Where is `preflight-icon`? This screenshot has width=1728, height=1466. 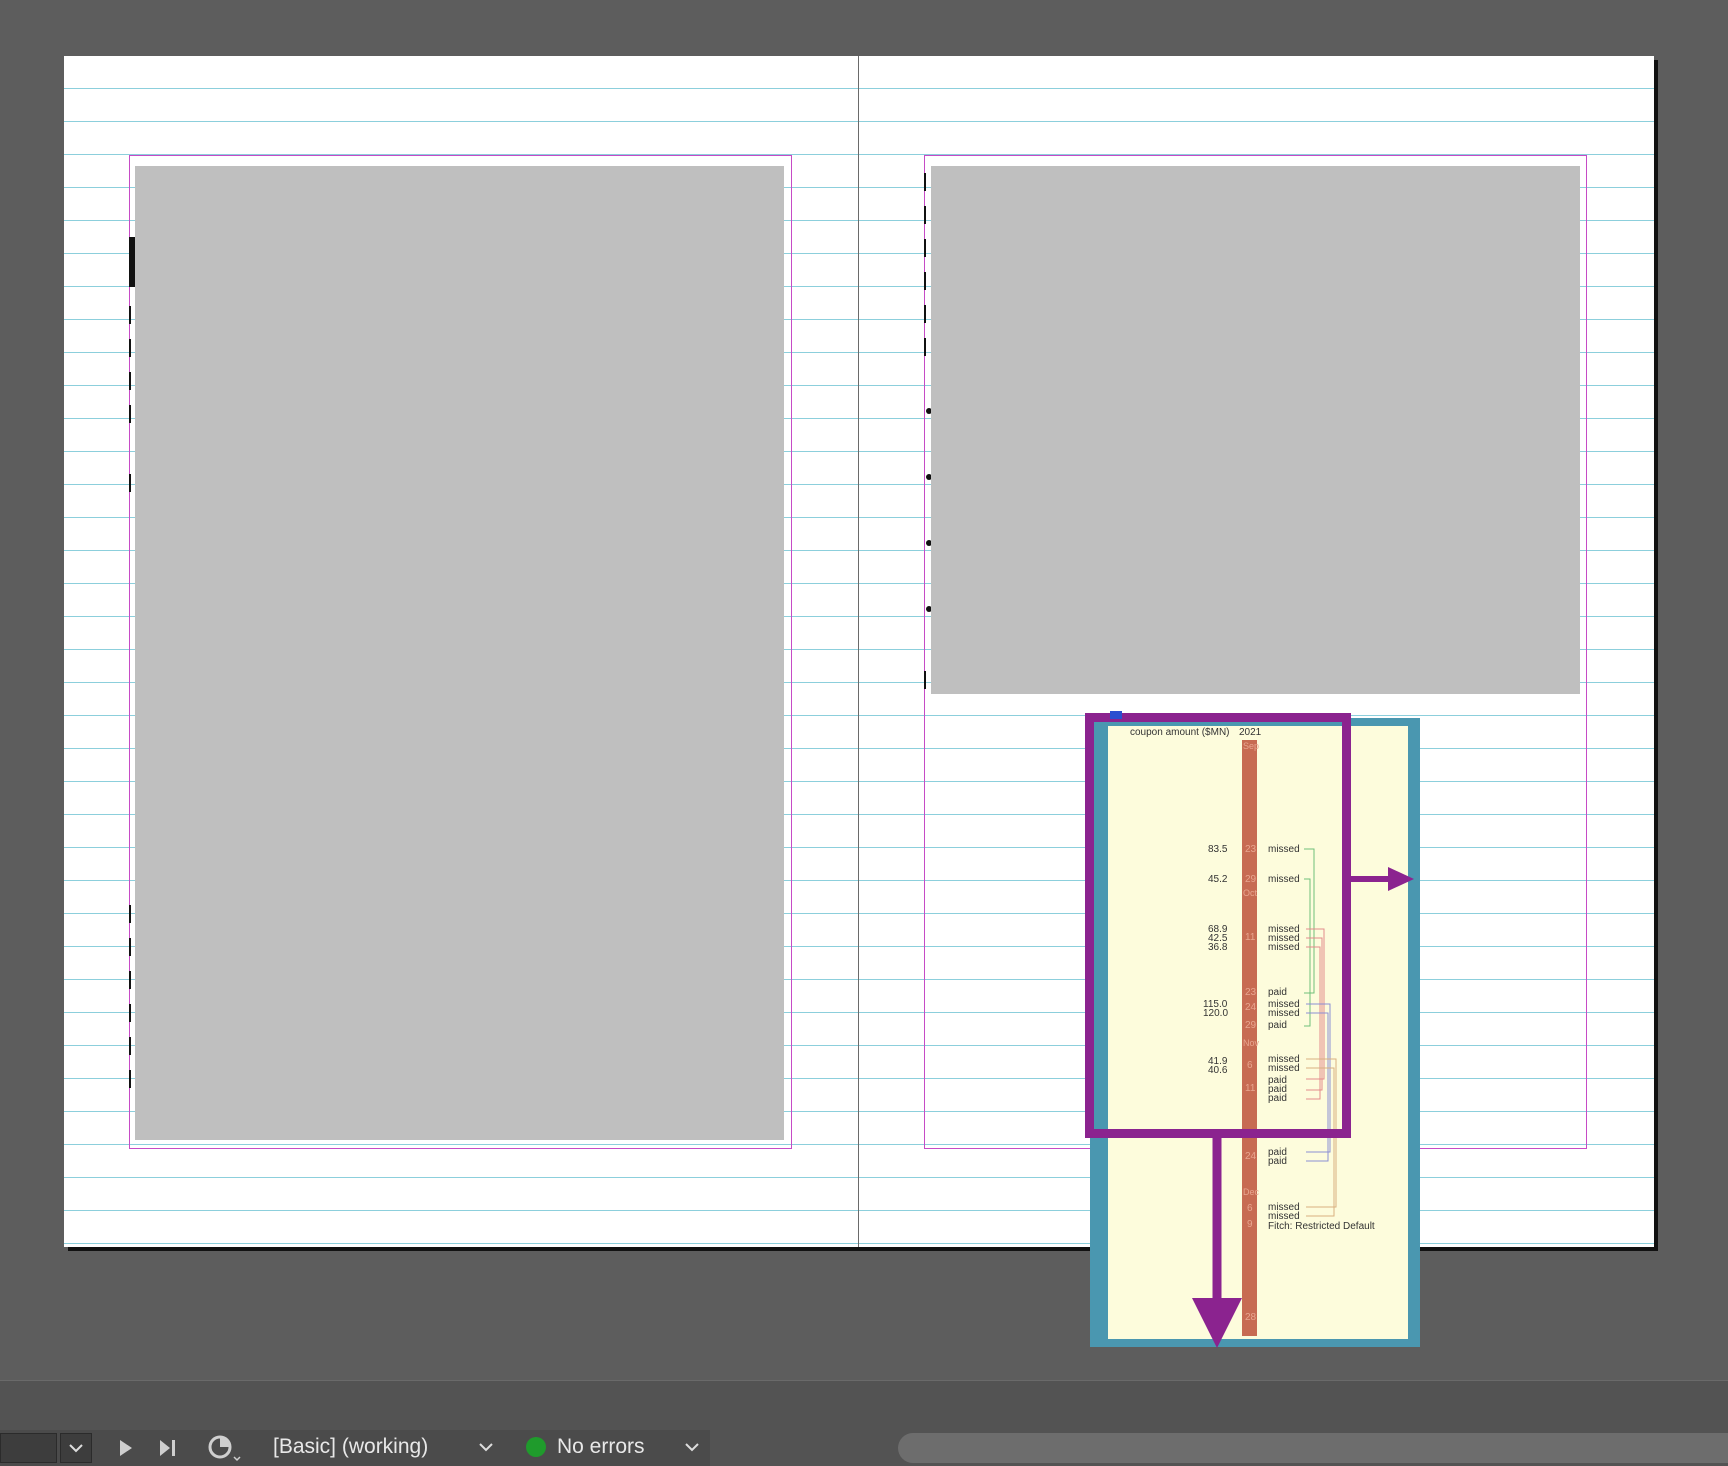
preflight-icon is located at coordinates (225, 1448).